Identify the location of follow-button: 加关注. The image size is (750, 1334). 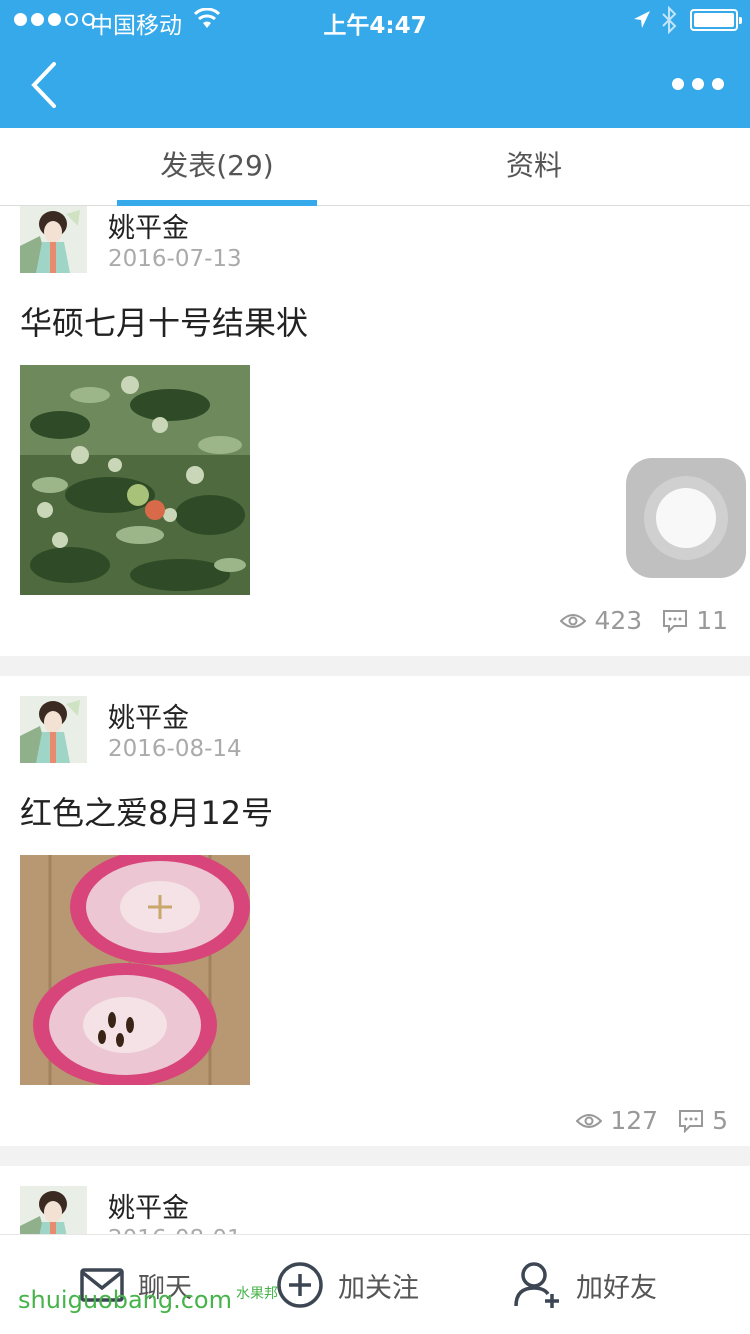
(347, 1284).